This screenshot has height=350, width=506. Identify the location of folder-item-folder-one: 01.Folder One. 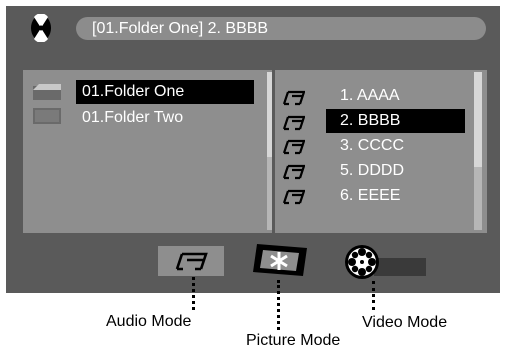
(165, 92).